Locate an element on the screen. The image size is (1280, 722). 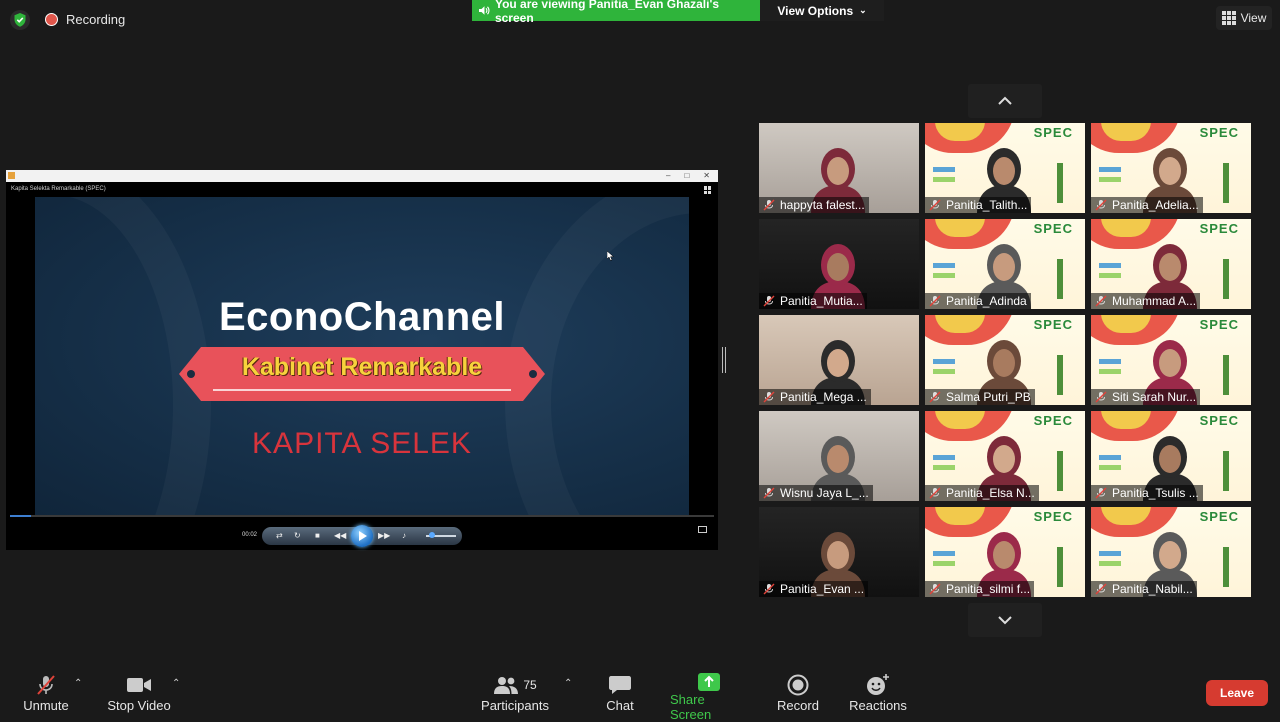
record-button: Record is located at coordinates (798, 695).